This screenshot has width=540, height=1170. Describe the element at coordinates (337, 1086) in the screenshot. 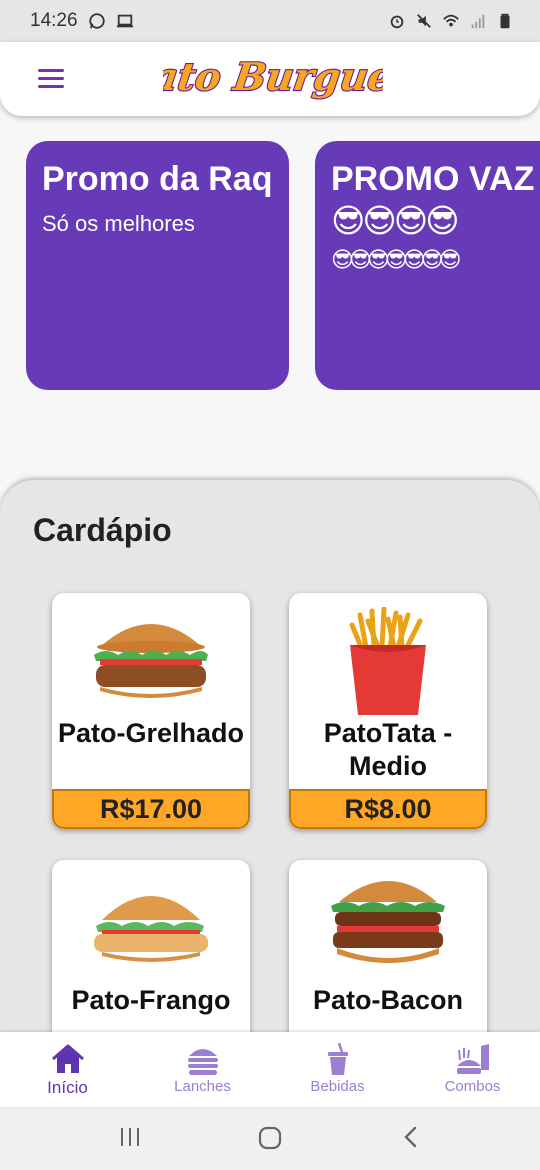

I see `nav-label: Bebidas` at that location.